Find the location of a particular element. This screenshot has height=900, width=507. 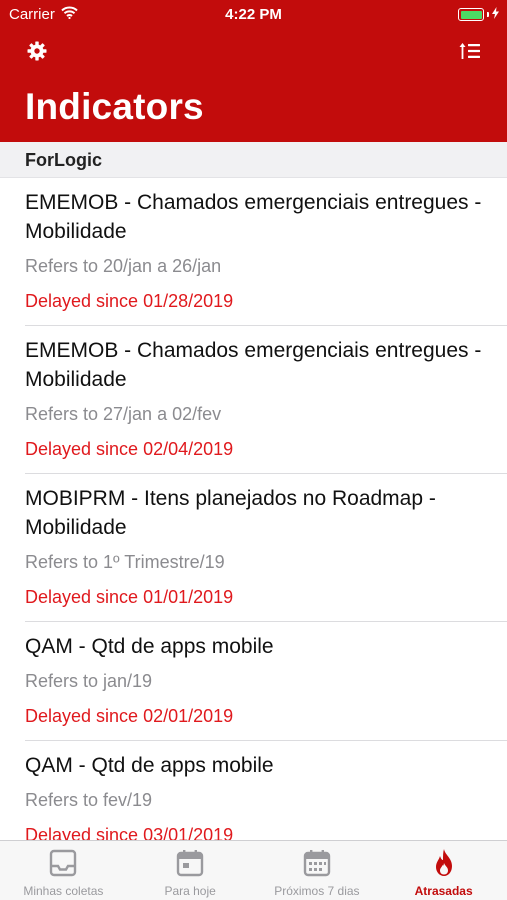

indicator-delay: Delayed since 02/04/2019 is located at coordinates (129, 449).